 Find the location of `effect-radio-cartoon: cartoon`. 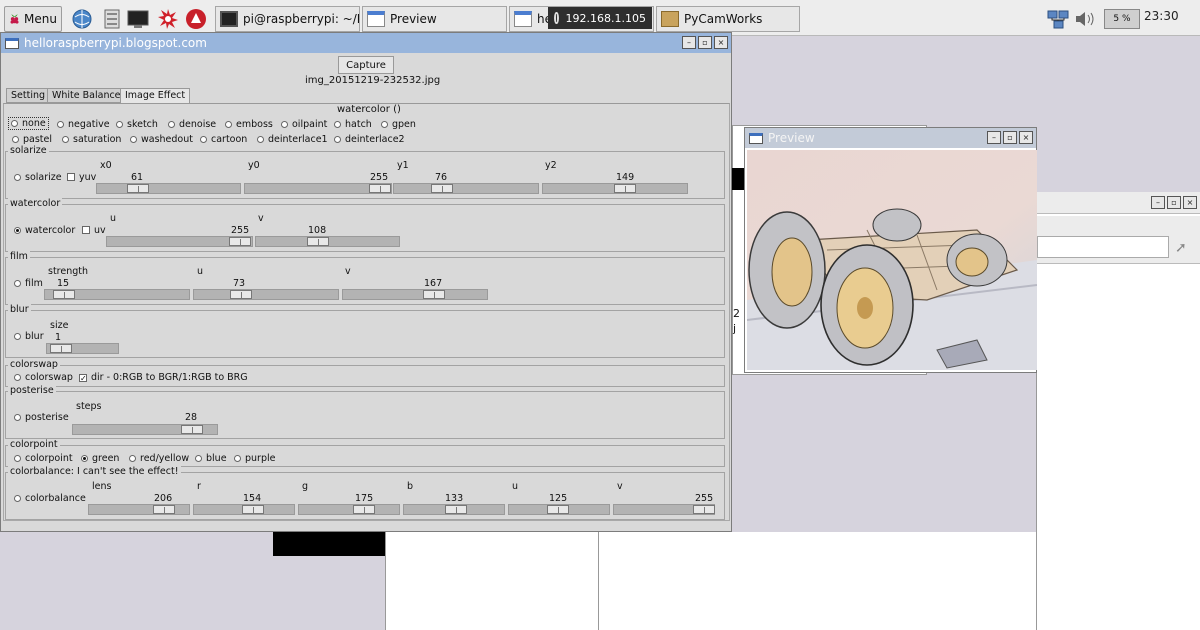

effect-radio-cartoon: cartoon is located at coordinates (223, 139).